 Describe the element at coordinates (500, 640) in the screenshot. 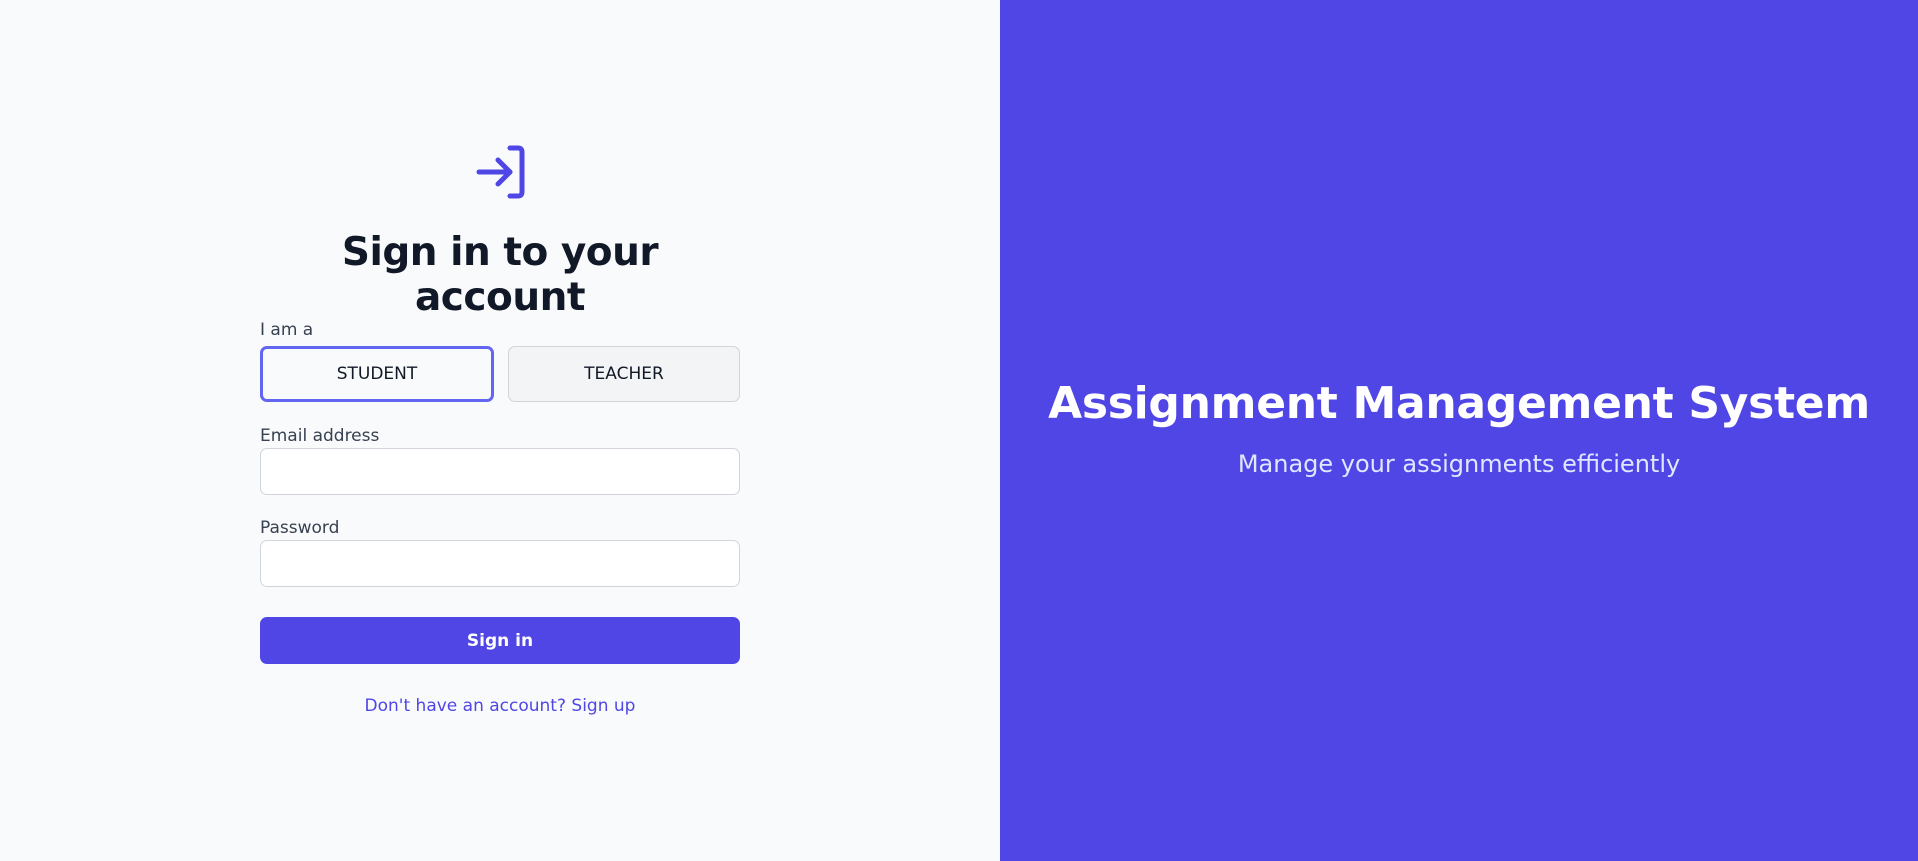

I see `sign-in-button: Sign in` at that location.